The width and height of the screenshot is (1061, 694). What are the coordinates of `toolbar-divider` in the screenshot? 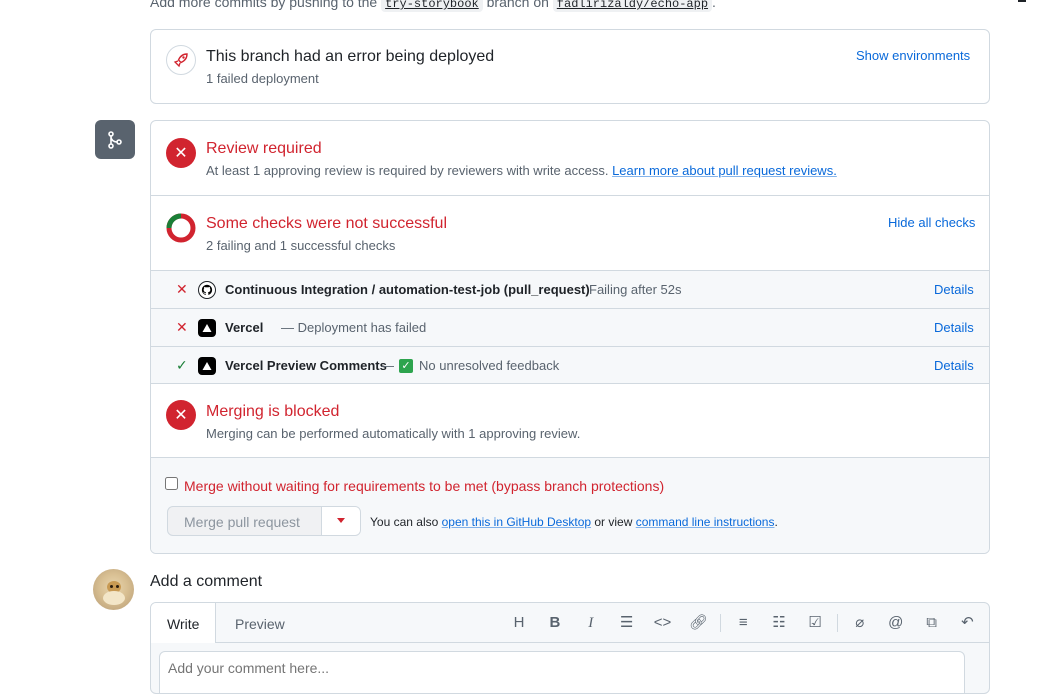 It's located at (602, 642).